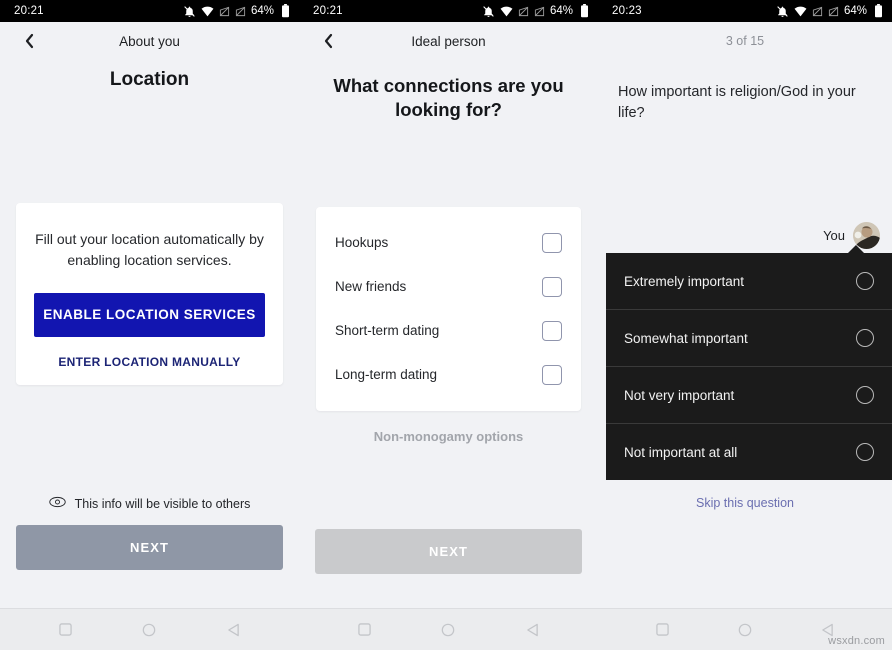 Image resolution: width=892 pixels, height=650 pixels. What do you see at coordinates (749, 339) in the screenshot?
I see `answer-row-somewhat-important: Somewhat important` at bounding box center [749, 339].